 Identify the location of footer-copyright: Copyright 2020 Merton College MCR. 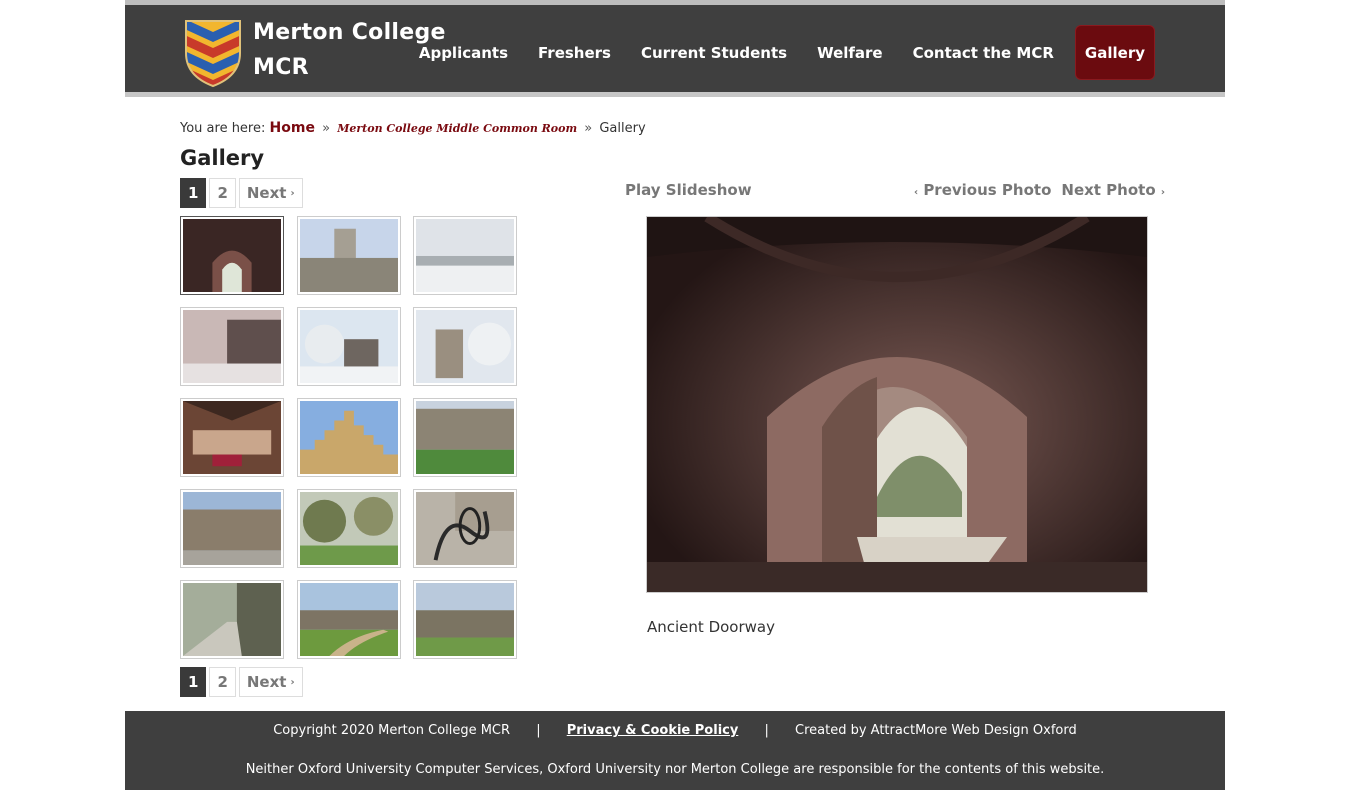
(392, 730).